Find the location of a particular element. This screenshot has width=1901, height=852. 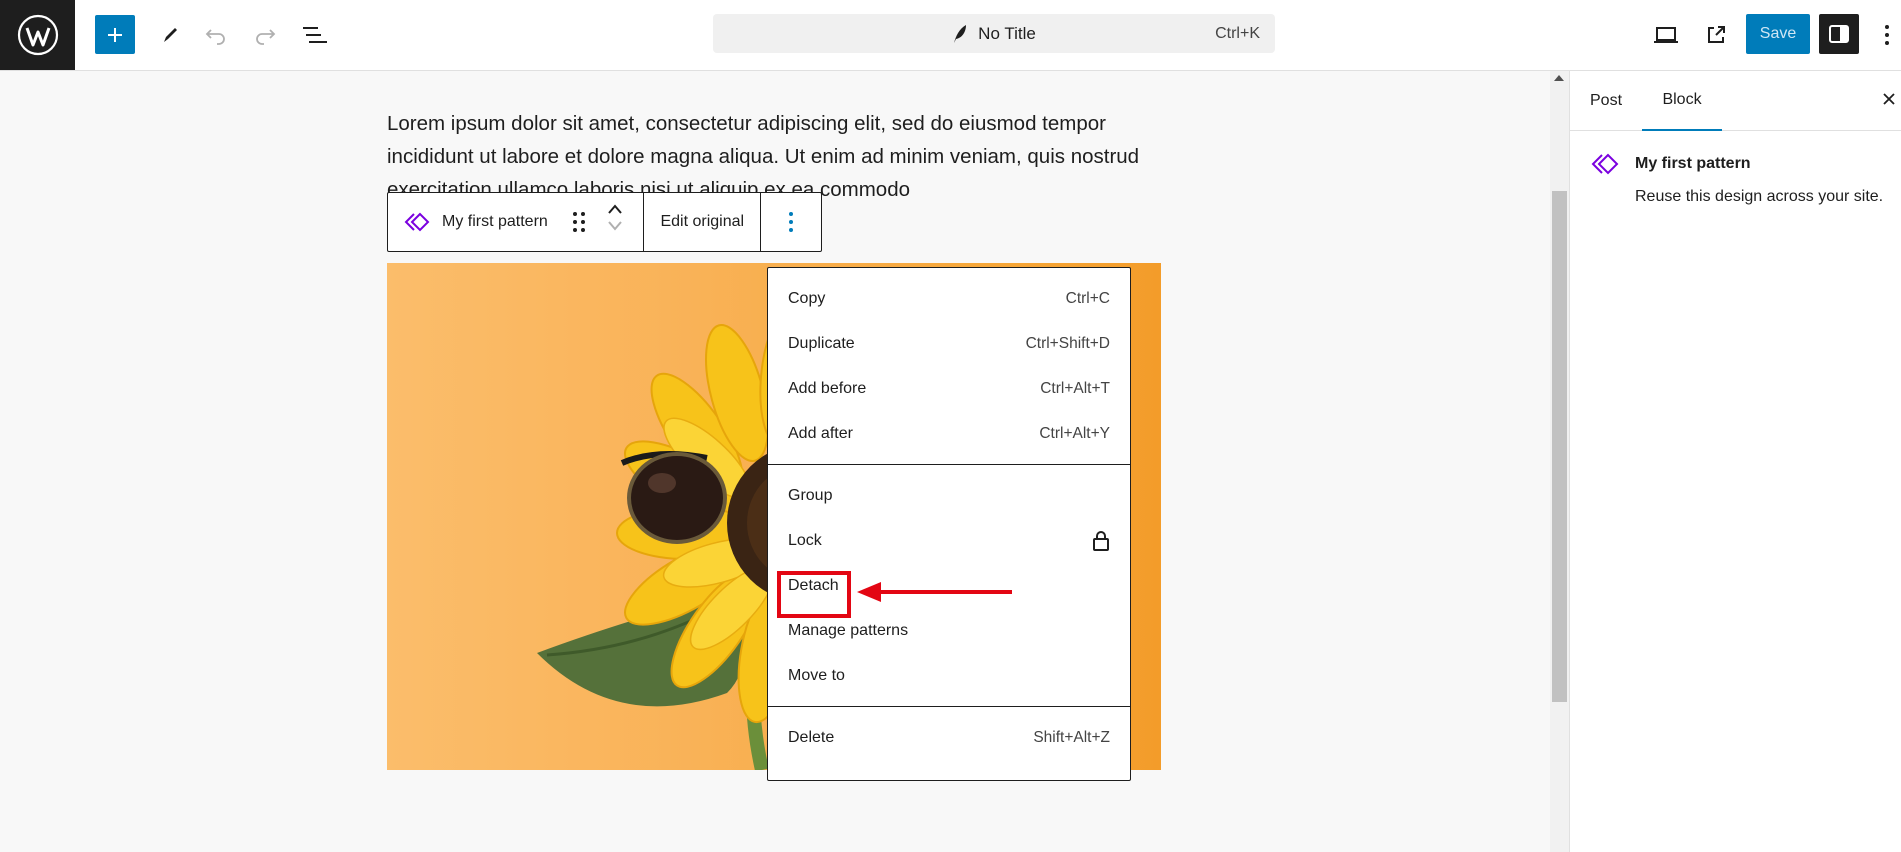

drag-handle-icon is located at coordinates (579, 222).